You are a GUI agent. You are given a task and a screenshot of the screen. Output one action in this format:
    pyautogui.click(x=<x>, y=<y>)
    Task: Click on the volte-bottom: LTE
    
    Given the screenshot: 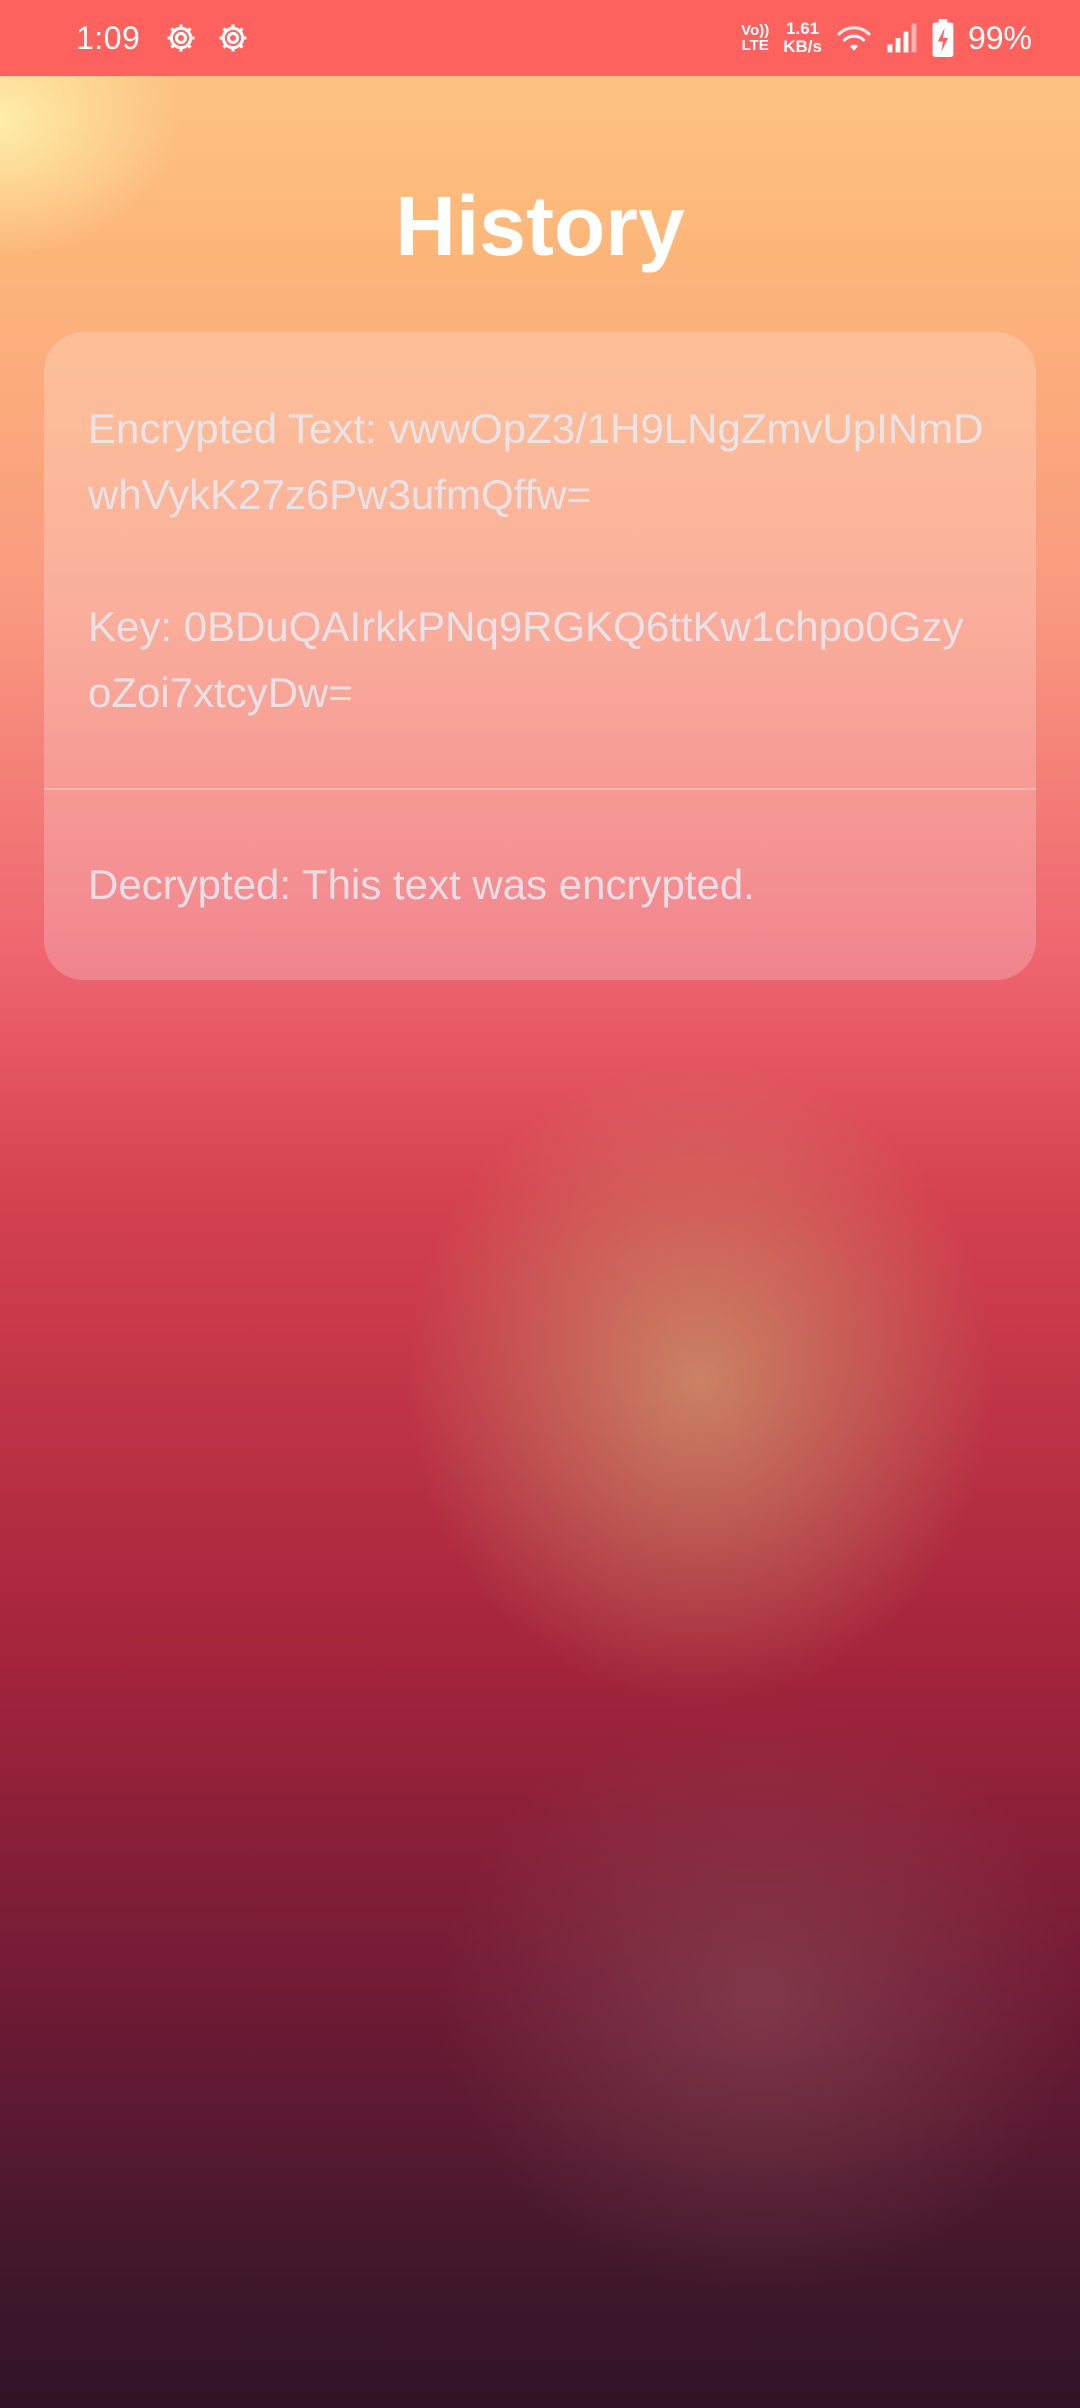 What is the action you would take?
    pyautogui.click(x=755, y=45)
    